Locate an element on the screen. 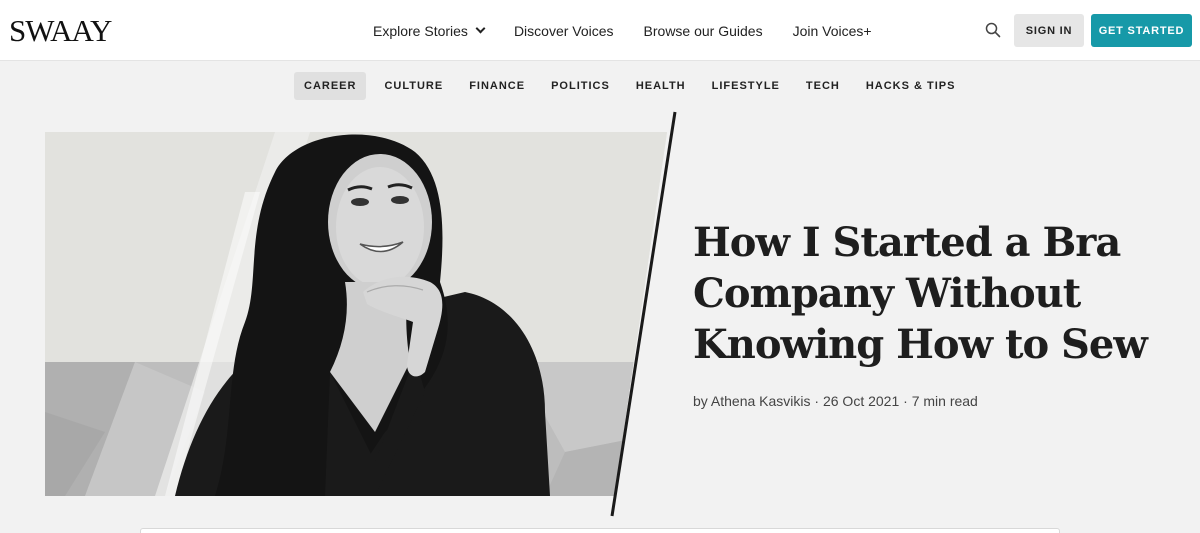  nav-explore-stories: Explore Stories is located at coordinates (429, 30).